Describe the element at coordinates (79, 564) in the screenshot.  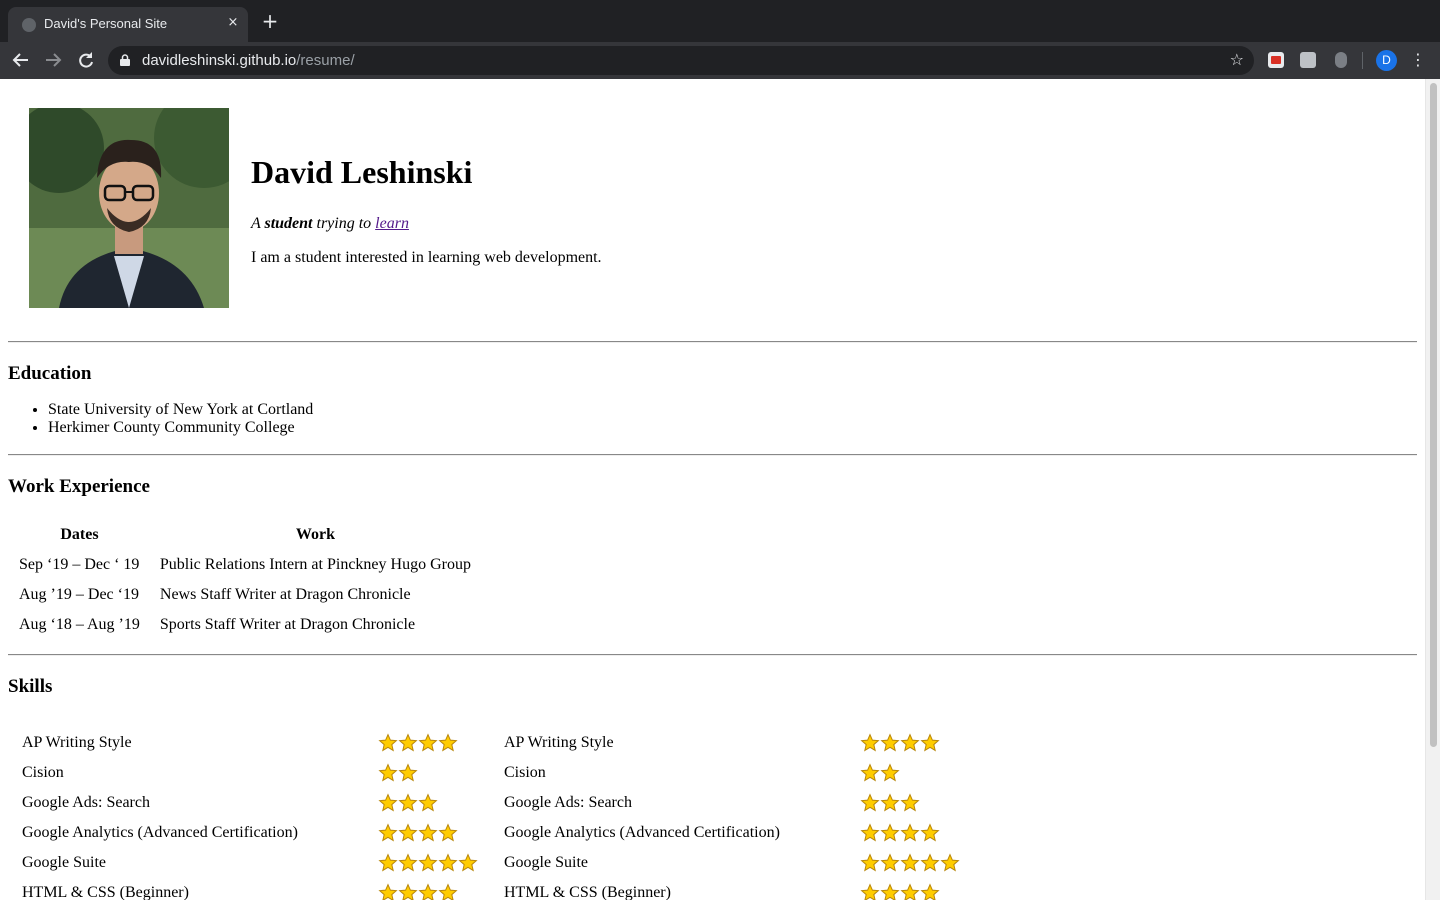
I see `work-dates: Sep ‘19 – Dec ‘ 19` at that location.